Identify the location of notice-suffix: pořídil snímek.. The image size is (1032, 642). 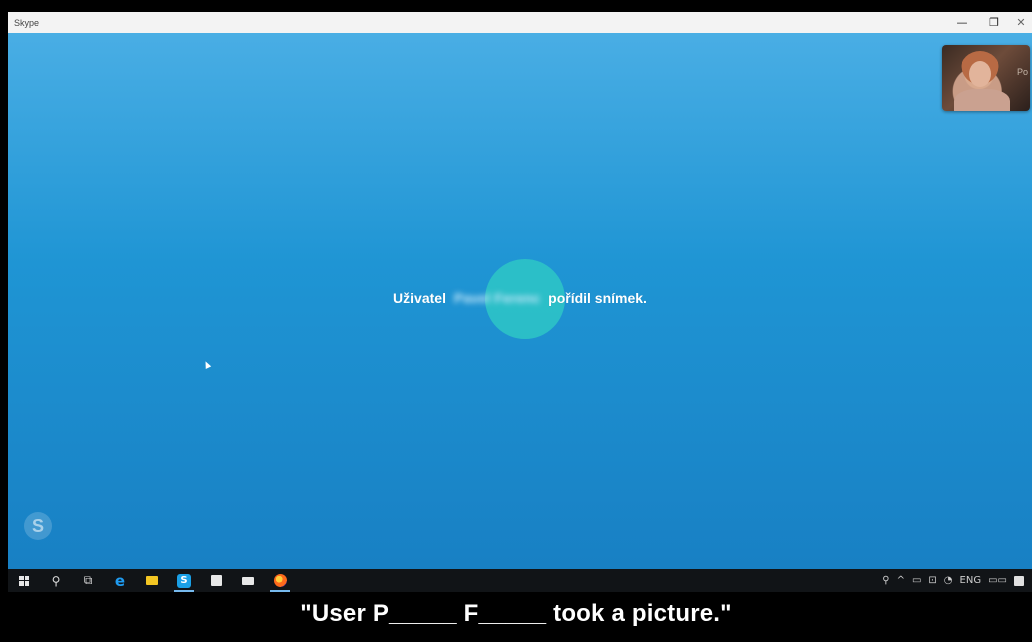
(597, 298).